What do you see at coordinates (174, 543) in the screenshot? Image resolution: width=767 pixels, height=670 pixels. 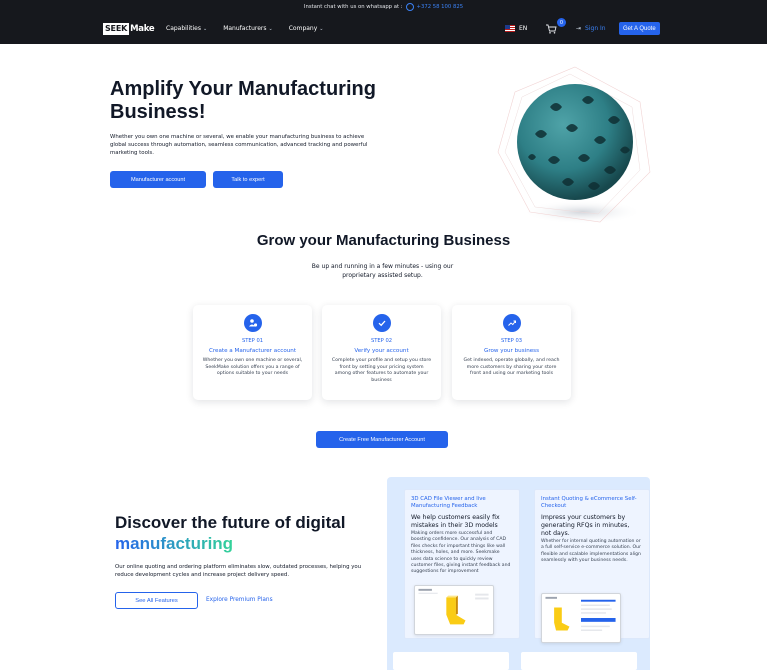 I see `discover-title-line2: manufacturing` at bounding box center [174, 543].